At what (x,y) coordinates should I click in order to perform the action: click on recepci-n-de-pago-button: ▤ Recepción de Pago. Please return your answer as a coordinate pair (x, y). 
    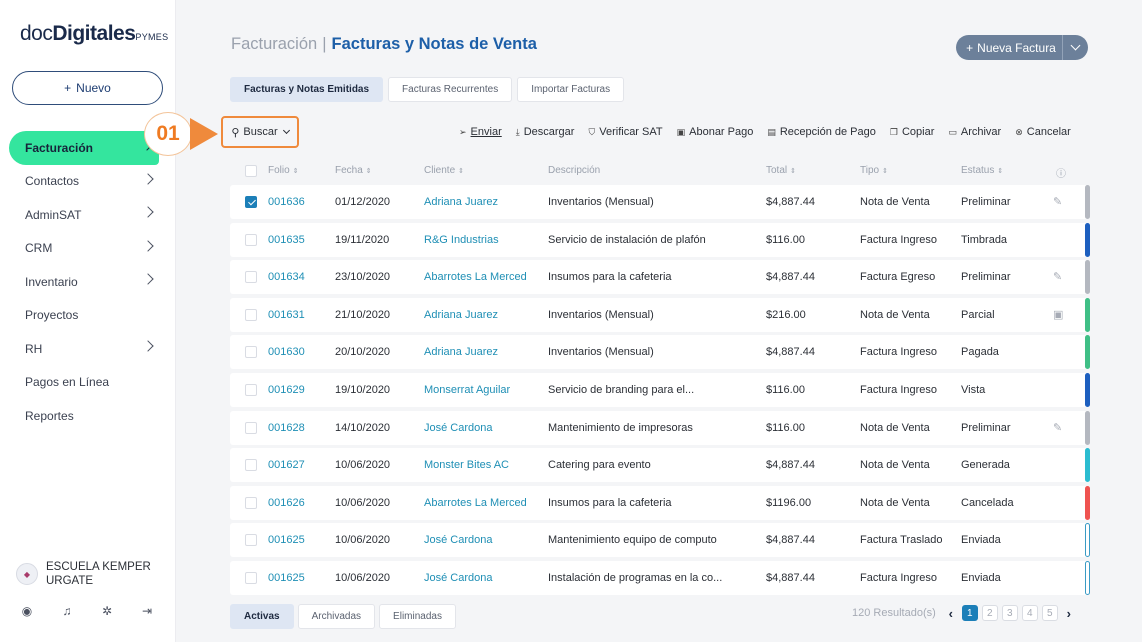
    Looking at the image, I should click on (821, 132).